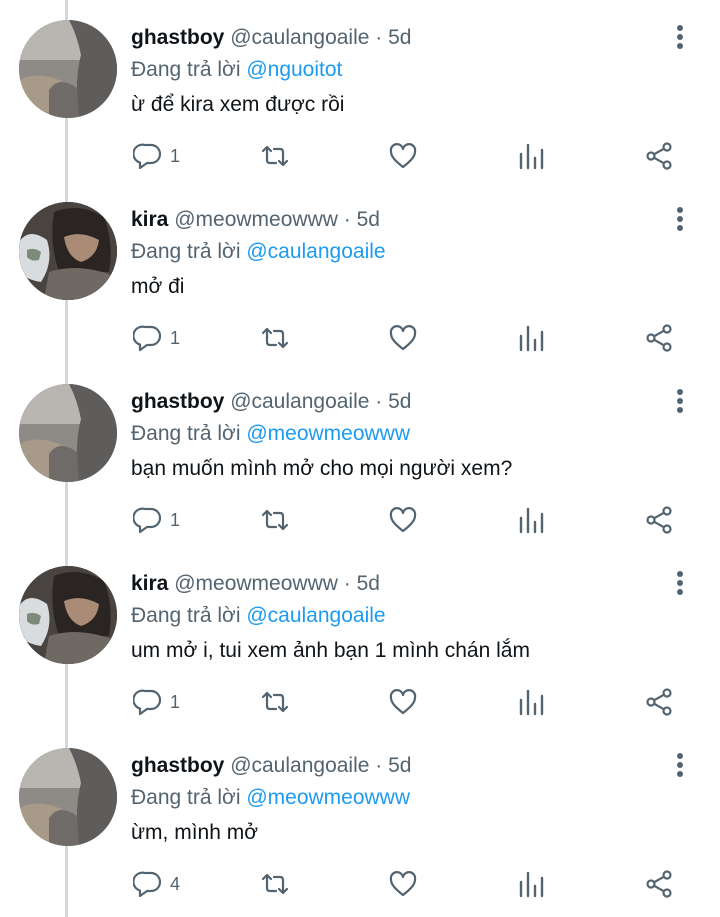 Image resolution: width=720 pixels, height=917 pixels. I want to click on reply-count: 4, so click(175, 883).